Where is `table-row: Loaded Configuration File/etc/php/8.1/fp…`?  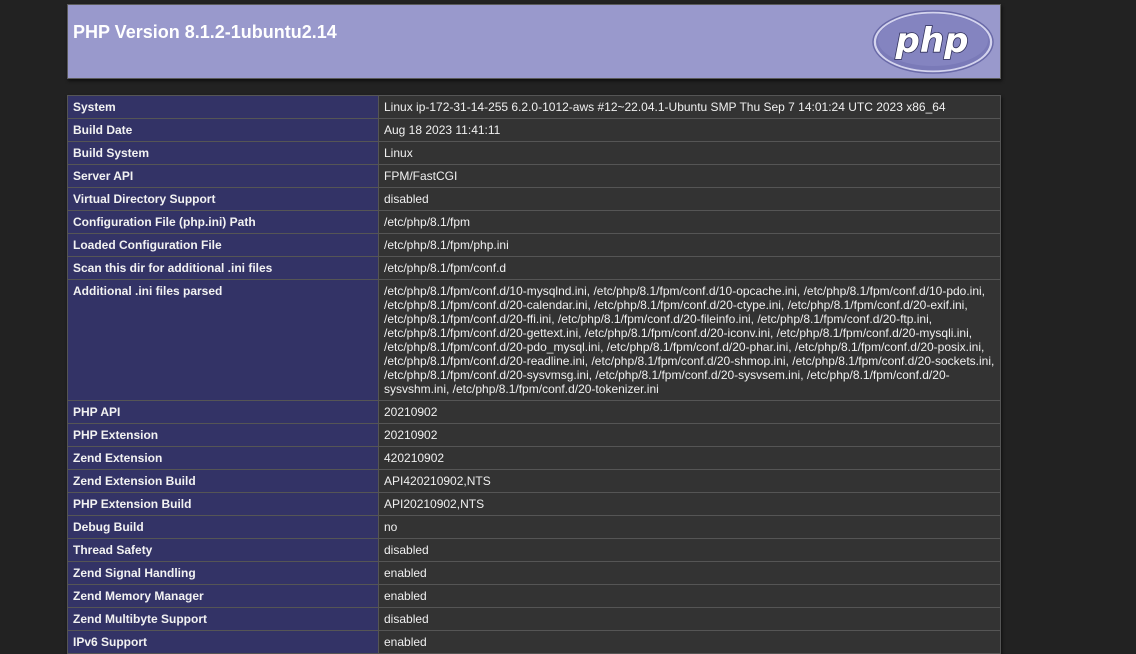 table-row: Loaded Configuration File/etc/php/8.1/fp… is located at coordinates (534, 245).